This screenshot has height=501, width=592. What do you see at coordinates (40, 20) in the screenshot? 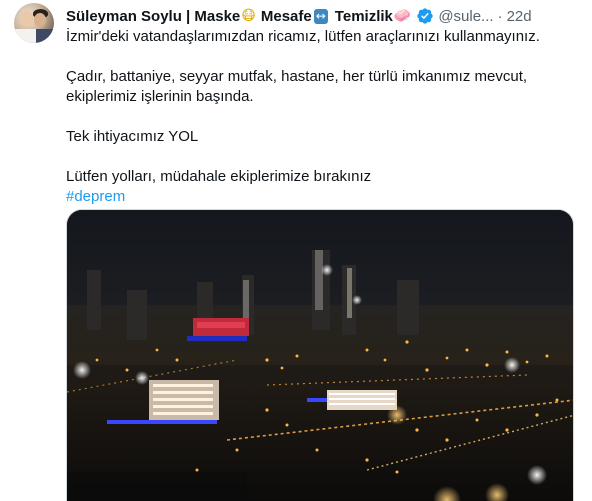
I see `avatar-face-right` at bounding box center [40, 20].